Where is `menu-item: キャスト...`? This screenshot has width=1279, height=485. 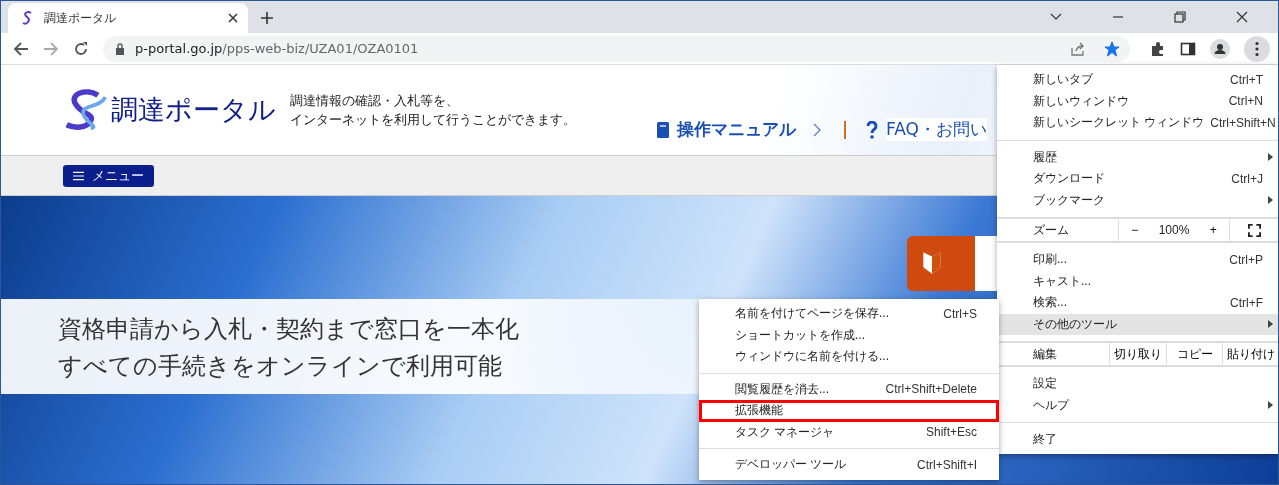
menu-item: キャスト... is located at coordinates (1137, 281).